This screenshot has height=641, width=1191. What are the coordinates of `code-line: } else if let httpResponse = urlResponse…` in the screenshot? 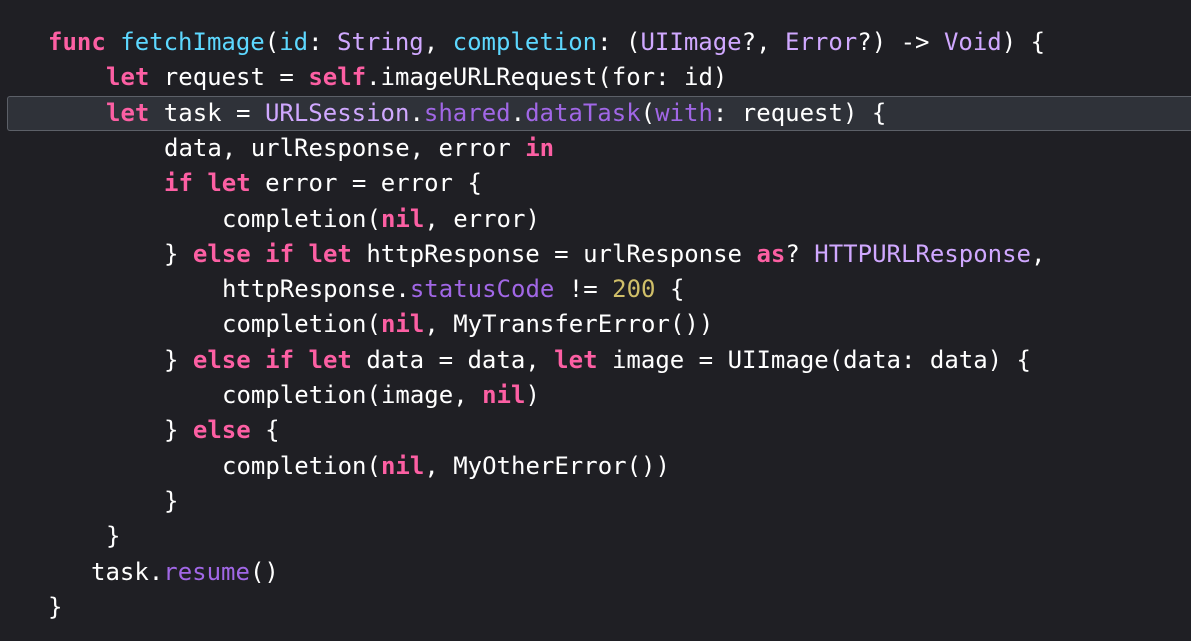 It's located at (595, 254).